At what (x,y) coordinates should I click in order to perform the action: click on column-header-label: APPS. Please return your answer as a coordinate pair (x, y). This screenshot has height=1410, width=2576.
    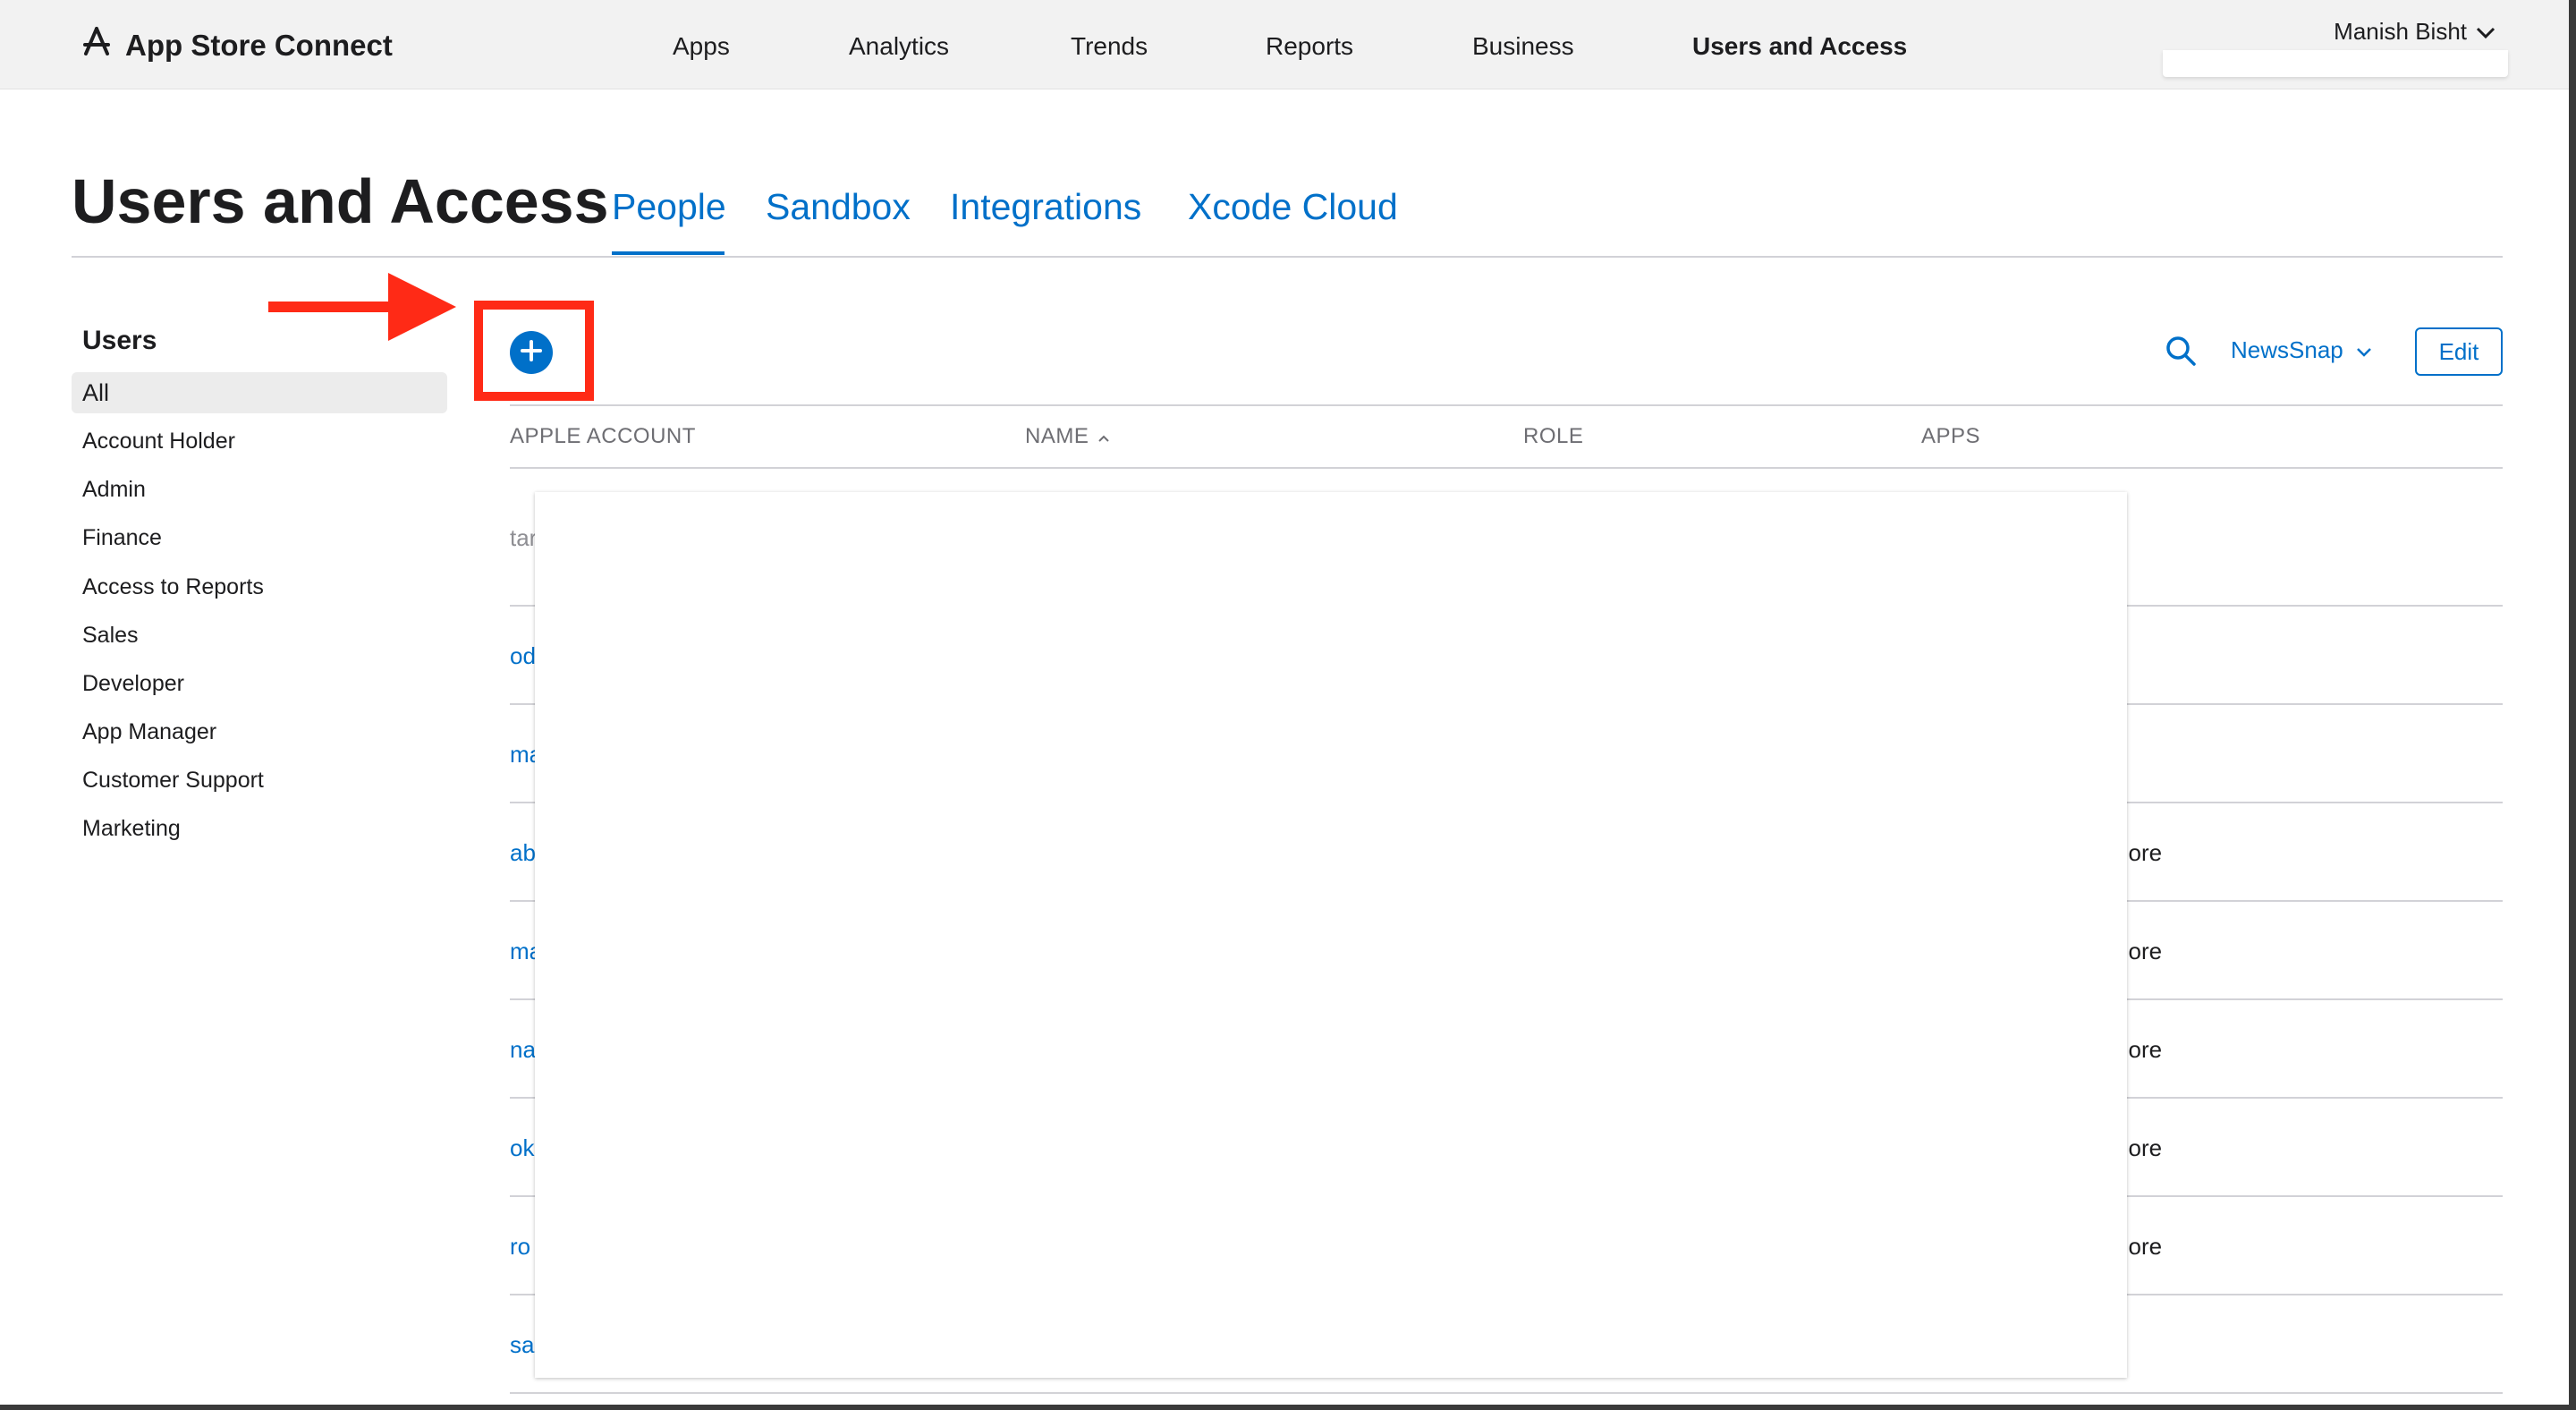
    Looking at the image, I should click on (1951, 436).